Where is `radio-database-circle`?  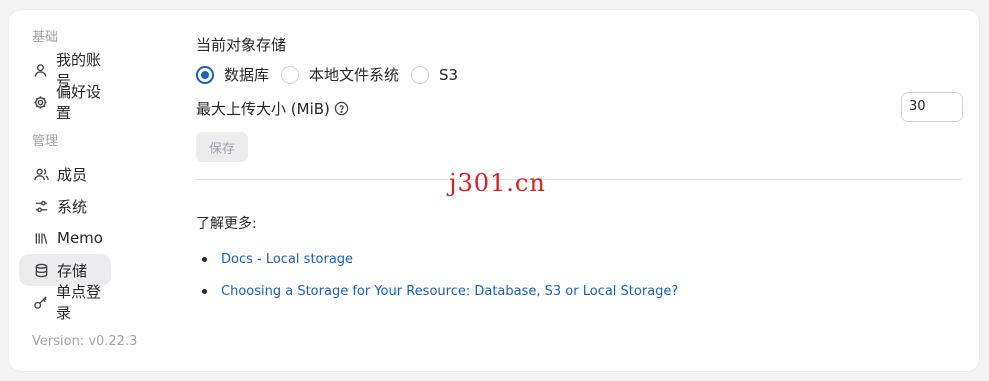 radio-database-circle is located at coordinates (205, 74).